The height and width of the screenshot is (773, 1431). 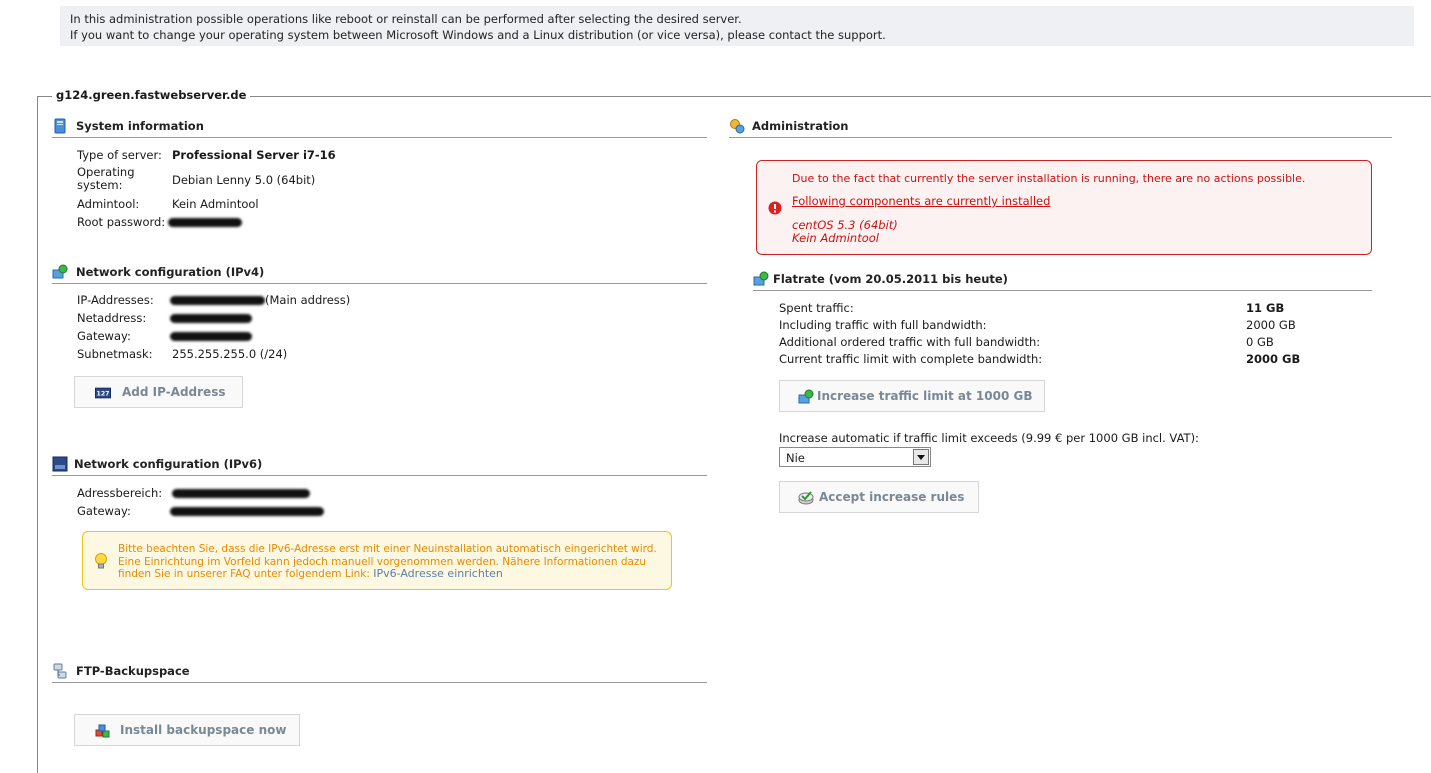 I want to click on error-icon, so click(x=775, y=208).